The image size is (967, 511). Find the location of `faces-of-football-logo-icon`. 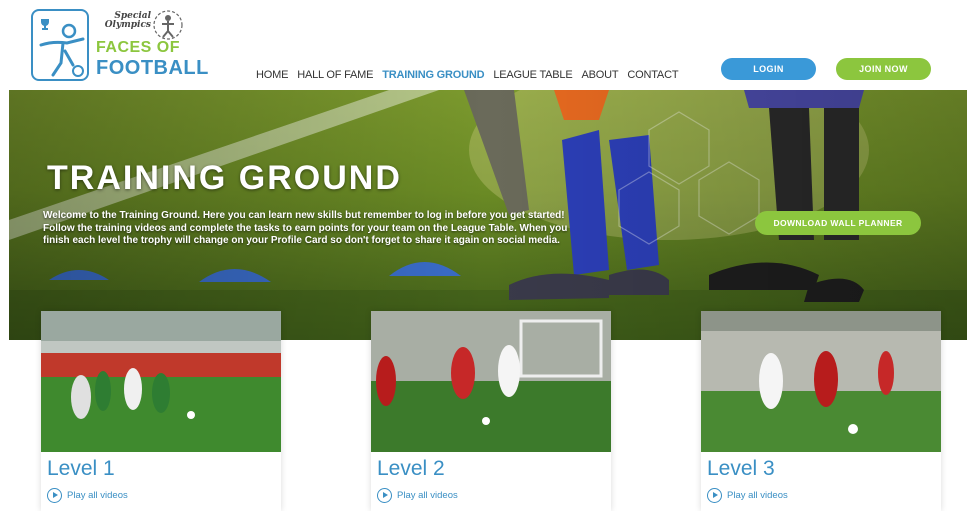

faces-of-football-logo-icon is located at coordinates (60, 45).